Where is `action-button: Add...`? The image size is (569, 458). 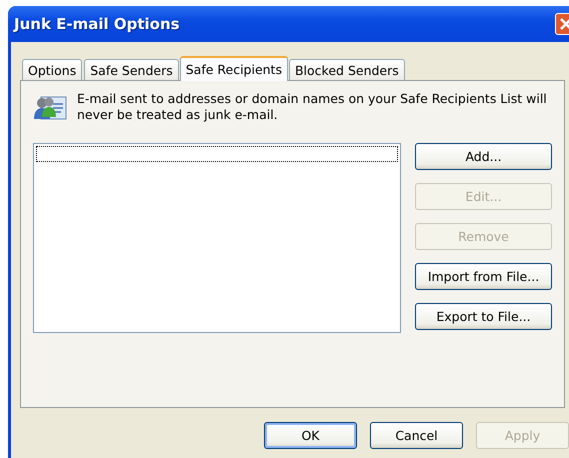
action-button: Add... is located at coordinates (483, 156).